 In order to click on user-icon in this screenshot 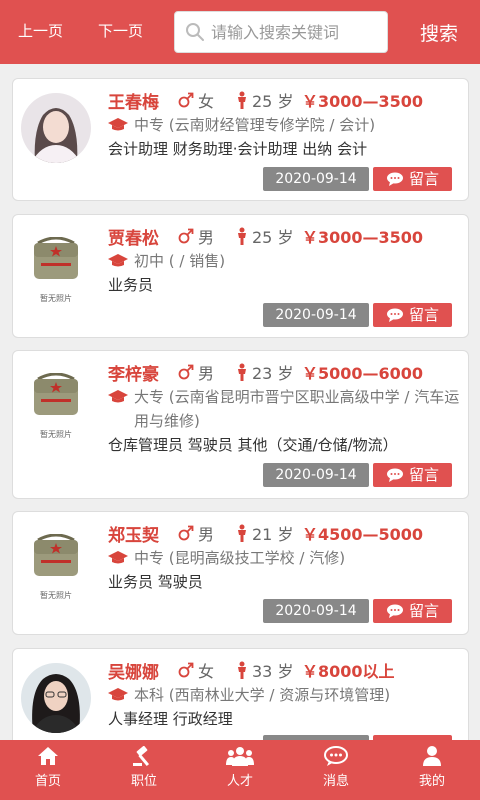, I will do `click(432, 756)`.